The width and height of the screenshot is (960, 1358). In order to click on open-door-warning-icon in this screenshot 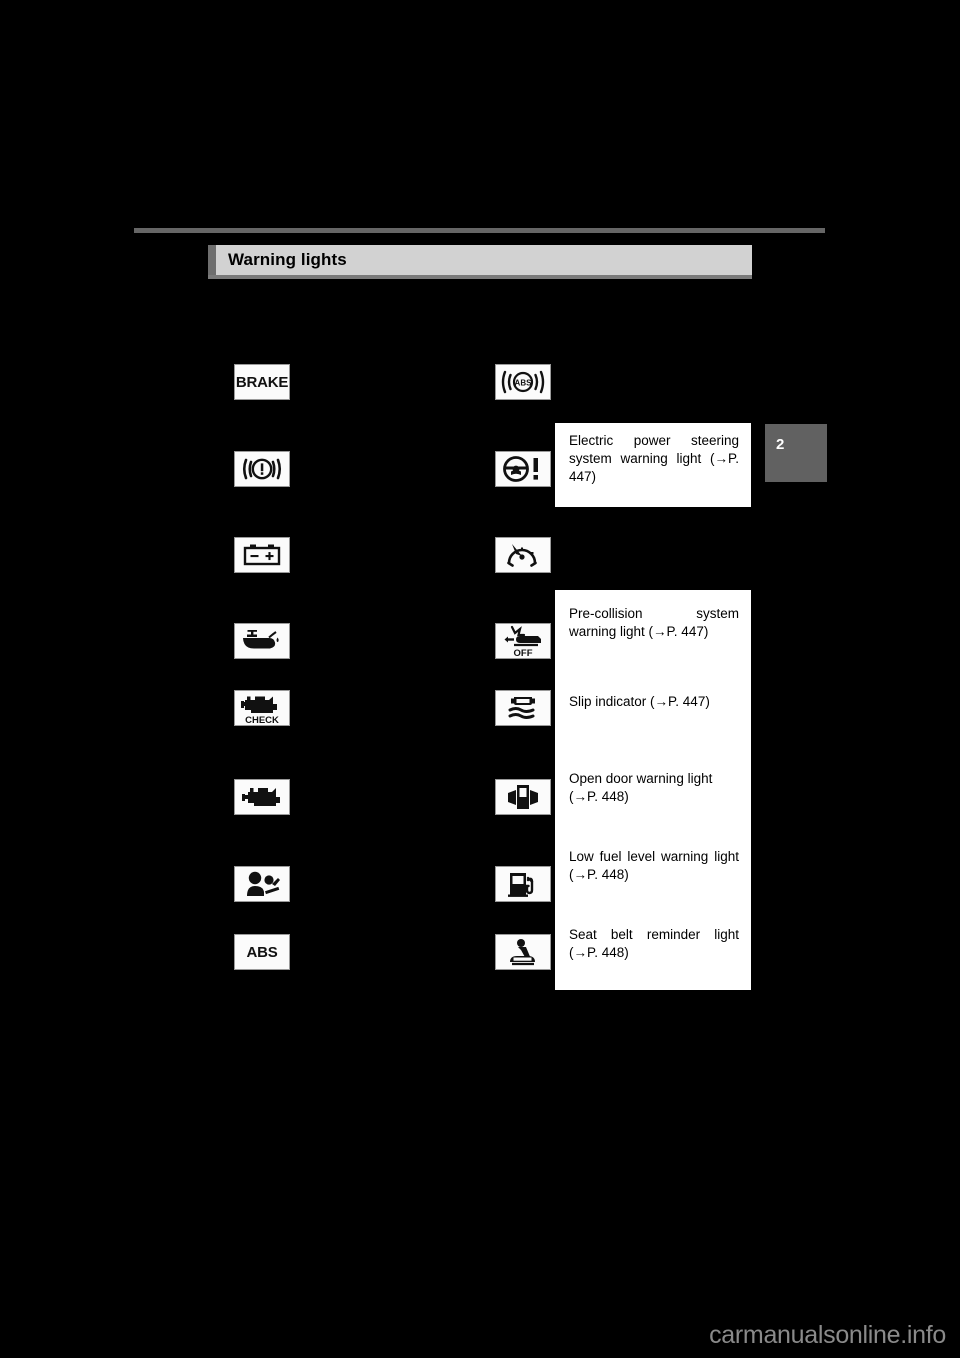, I will do `click(523, 797)`.